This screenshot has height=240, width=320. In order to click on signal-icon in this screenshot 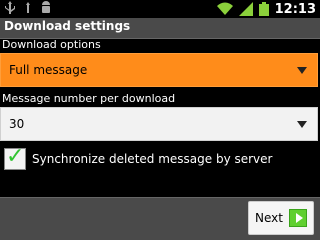, I will do `click(245, 9)`.